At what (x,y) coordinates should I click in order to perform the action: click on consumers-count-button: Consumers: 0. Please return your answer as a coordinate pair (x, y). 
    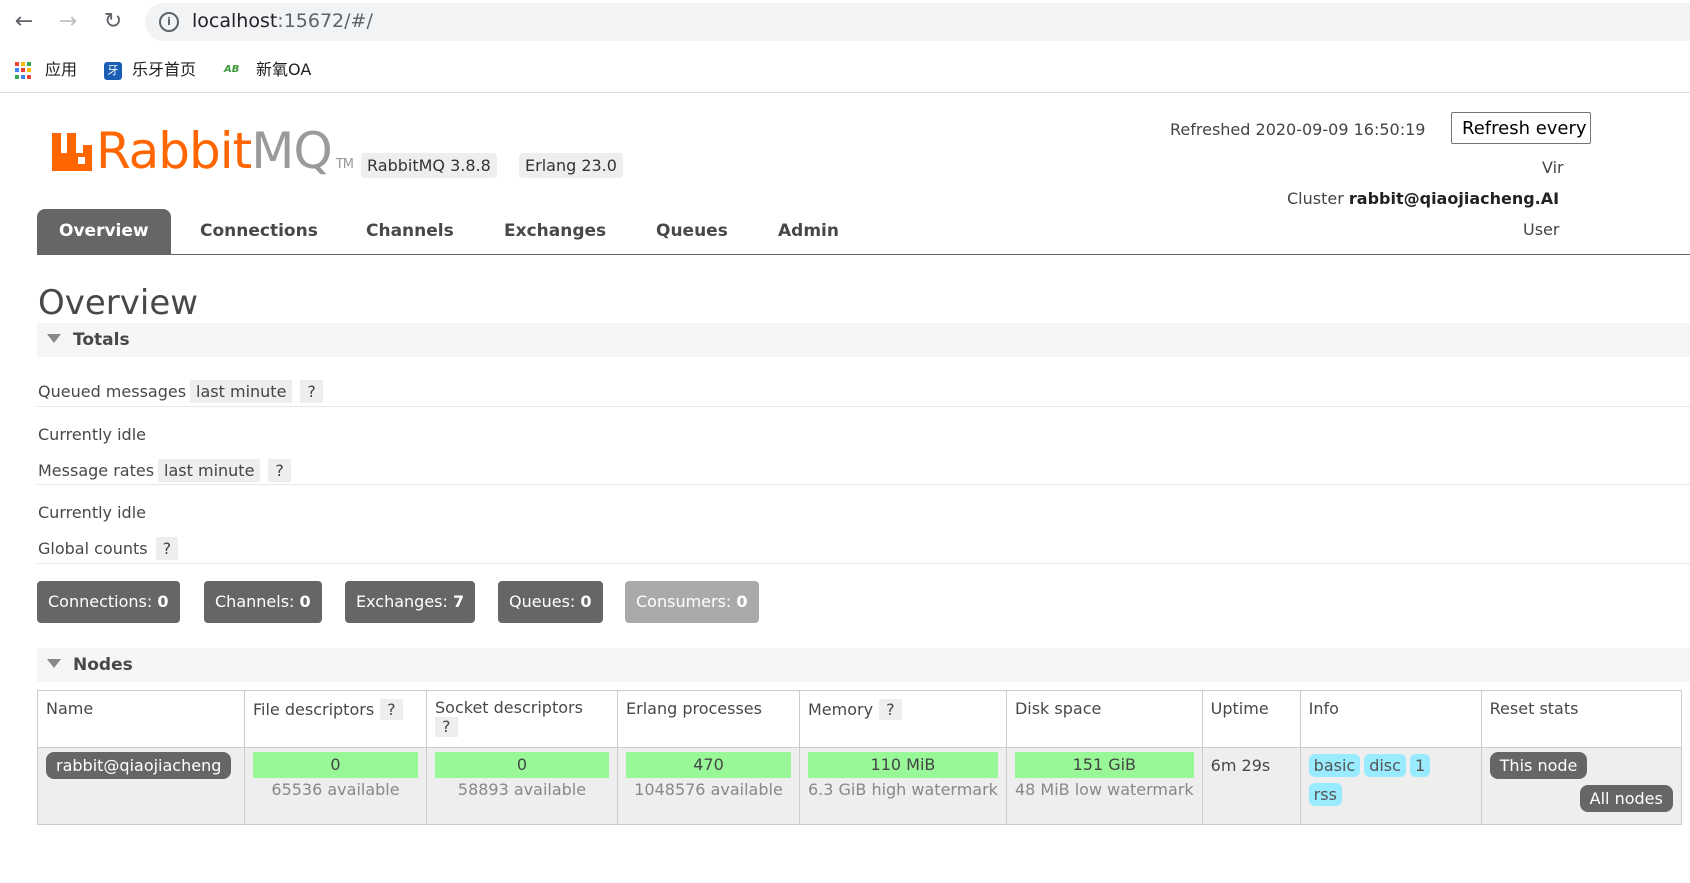
    Looking at the image, I should click on (692, 602).